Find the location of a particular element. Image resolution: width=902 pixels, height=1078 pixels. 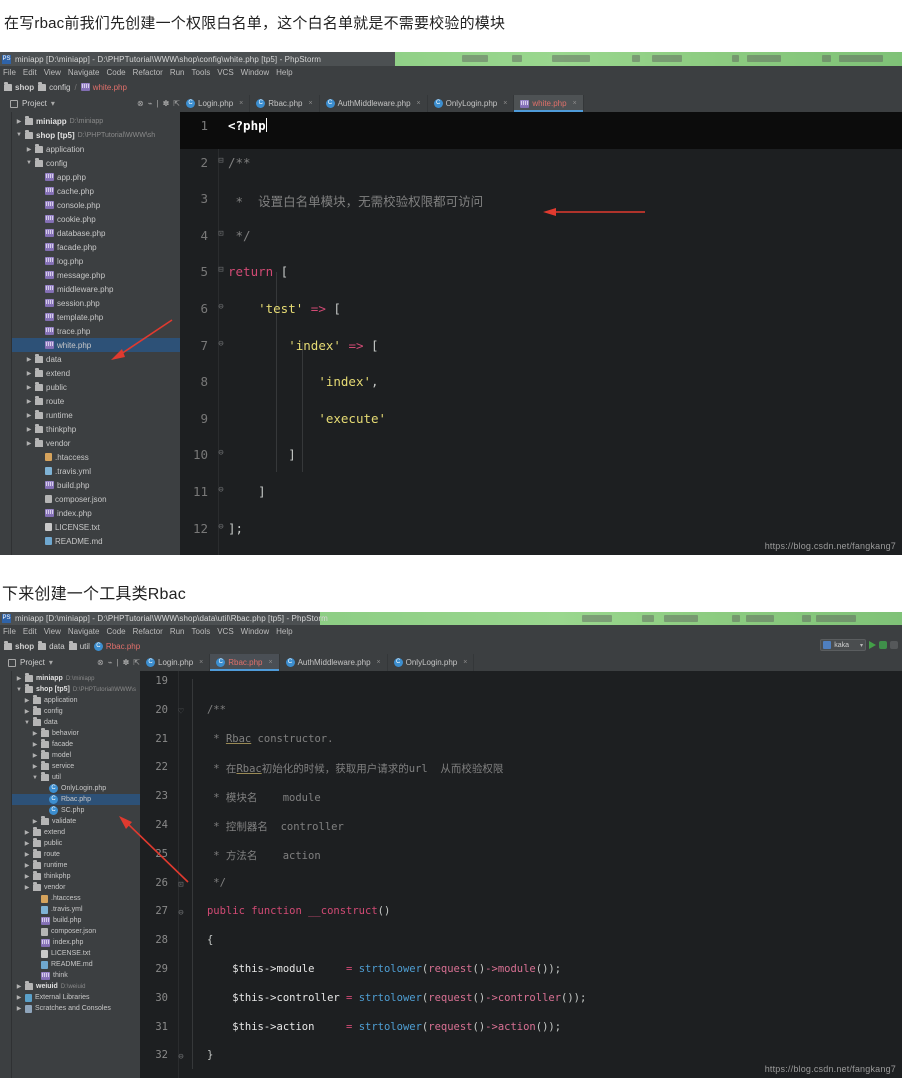

settings-icon: ✽ is located at coordinates (126, 662).